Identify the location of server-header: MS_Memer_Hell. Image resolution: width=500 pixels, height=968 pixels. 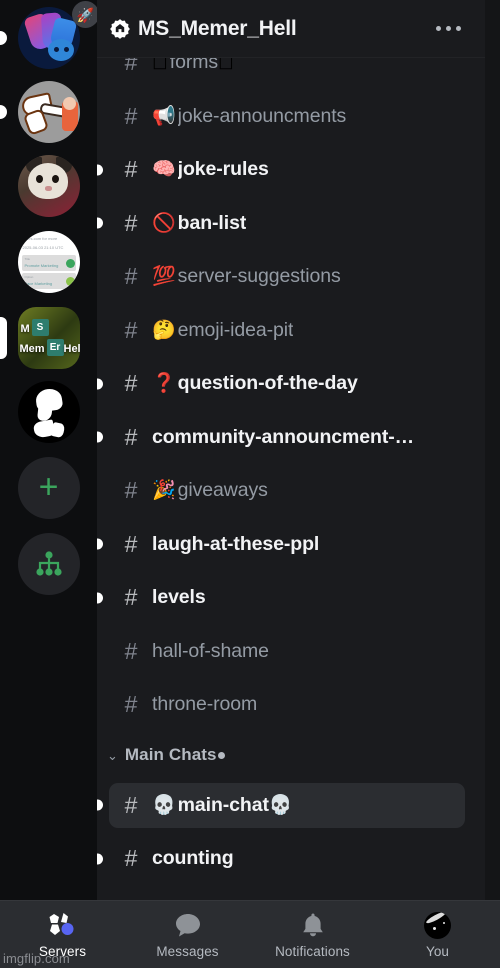
(291, 29).